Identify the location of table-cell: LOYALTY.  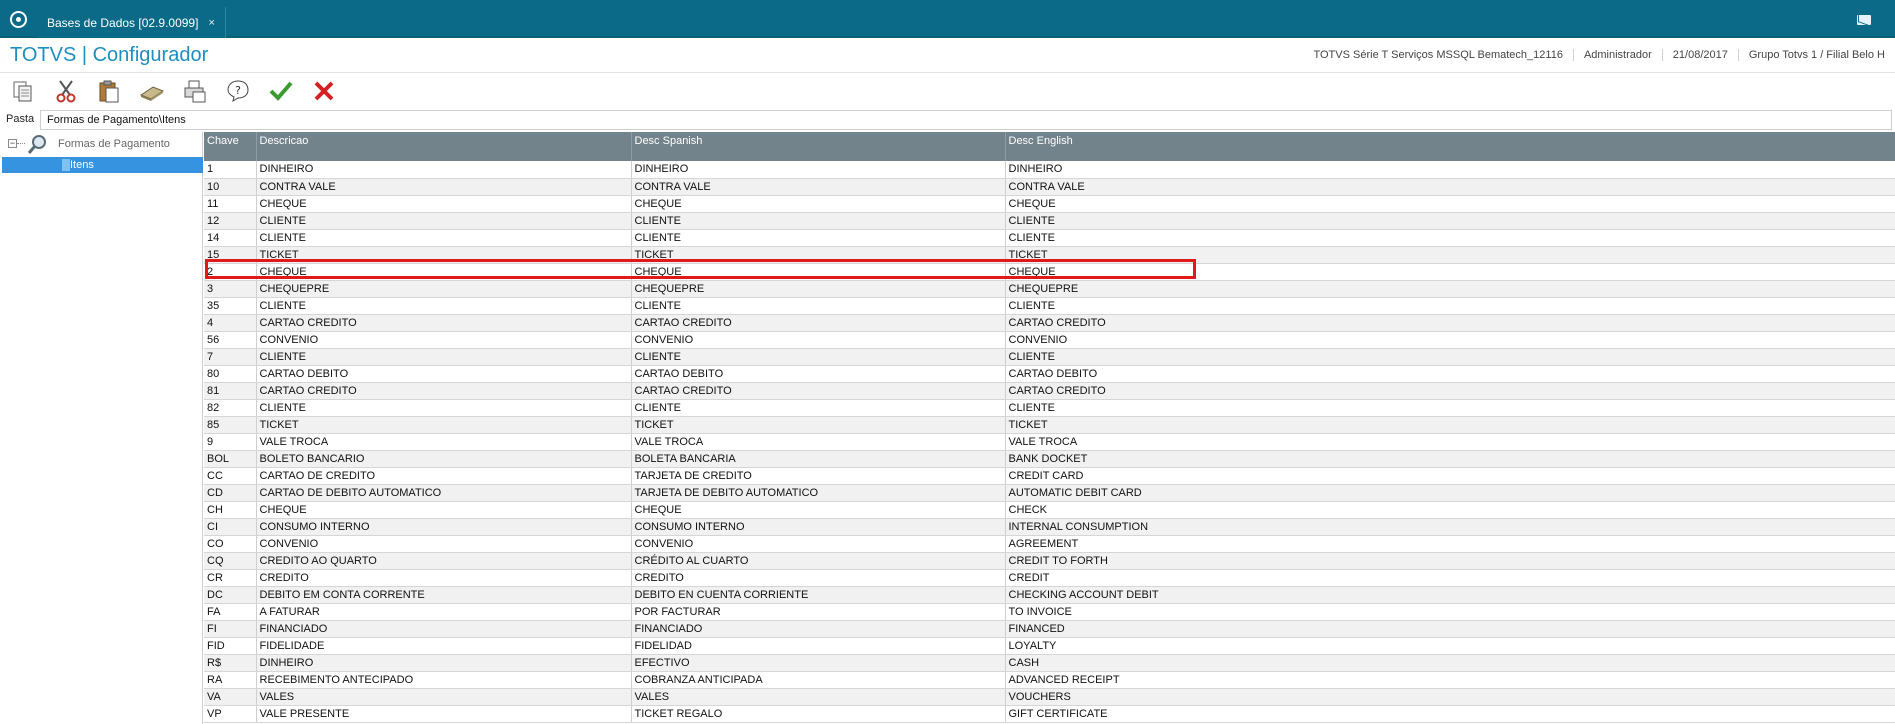
(1450, 646).